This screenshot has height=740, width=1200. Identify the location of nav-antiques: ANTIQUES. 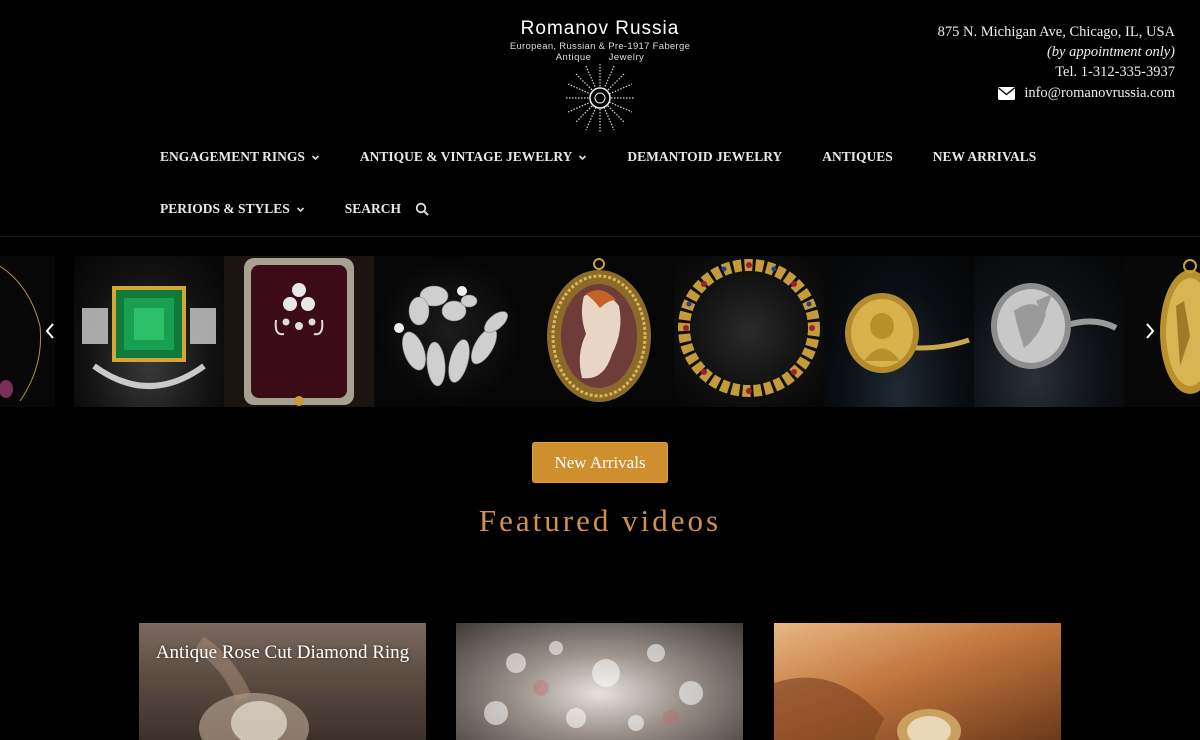
(857, 157).